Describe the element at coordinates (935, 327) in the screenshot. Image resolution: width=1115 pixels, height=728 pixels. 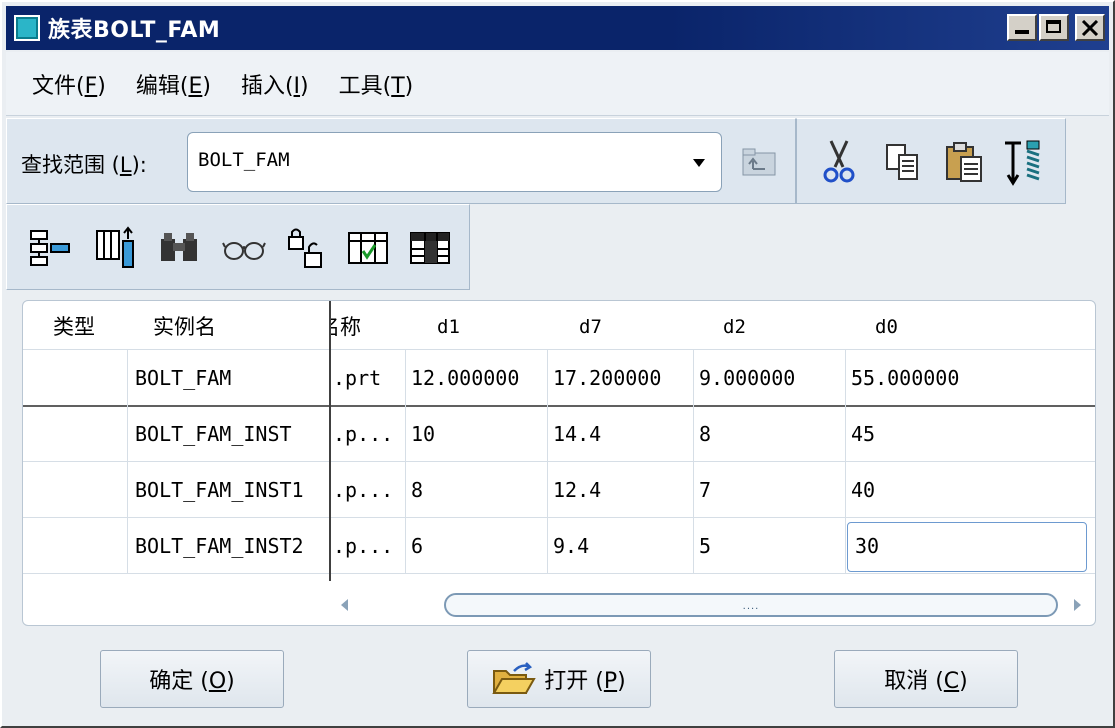
I see `column-header-d0: d0` at that location.